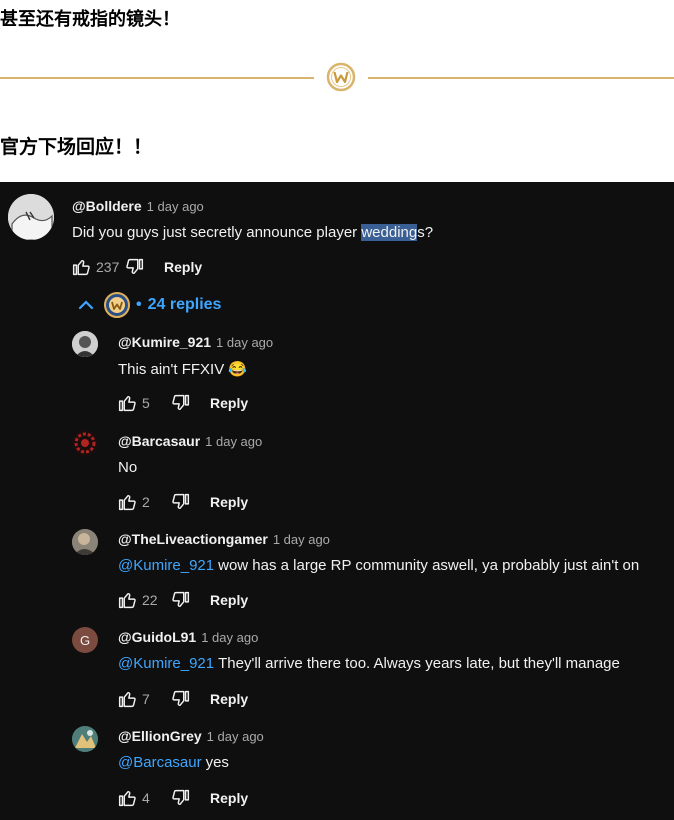 Image resolution: width=674 pixels, height=820 pixels. What do you see at coordinates (86, 305) in the screenshot?
I see `chevron-up-icon` at bounding box center [86, 305].